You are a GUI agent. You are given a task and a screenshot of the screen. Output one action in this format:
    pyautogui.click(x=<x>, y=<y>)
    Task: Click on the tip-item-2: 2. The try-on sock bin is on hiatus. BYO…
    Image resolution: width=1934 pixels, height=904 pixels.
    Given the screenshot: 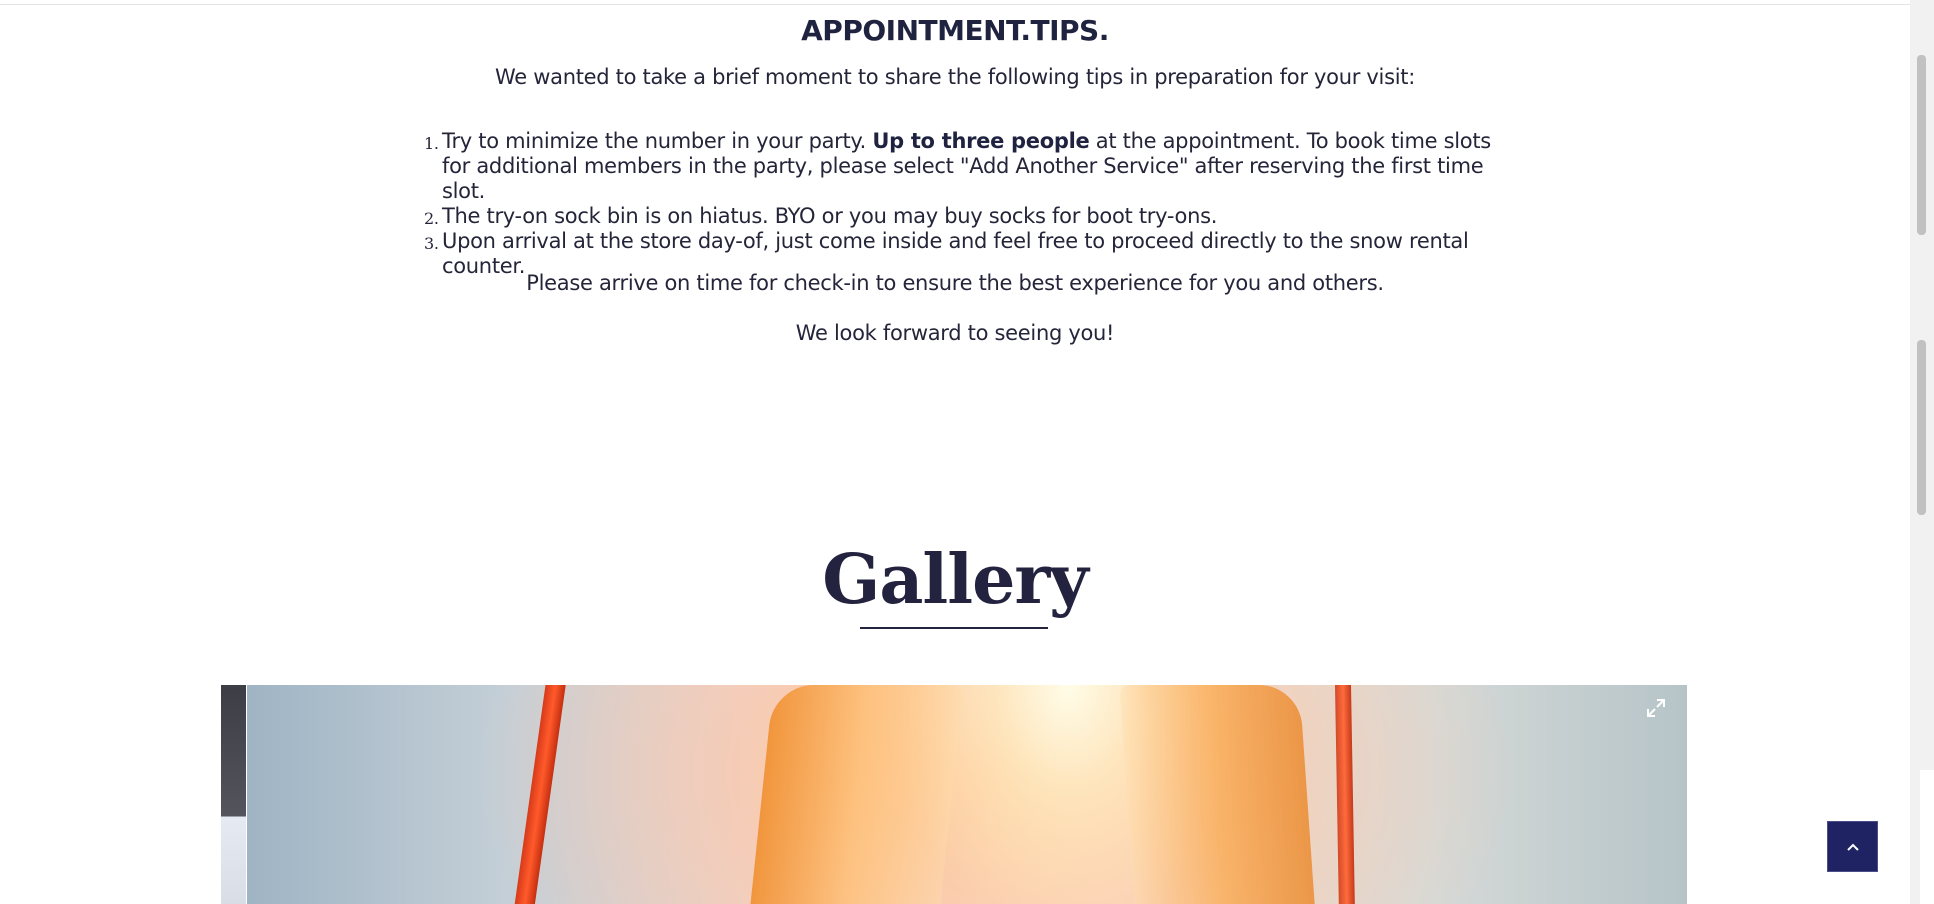 What is the action you would take?
    pyautogui.click(x=964, y=216)
    